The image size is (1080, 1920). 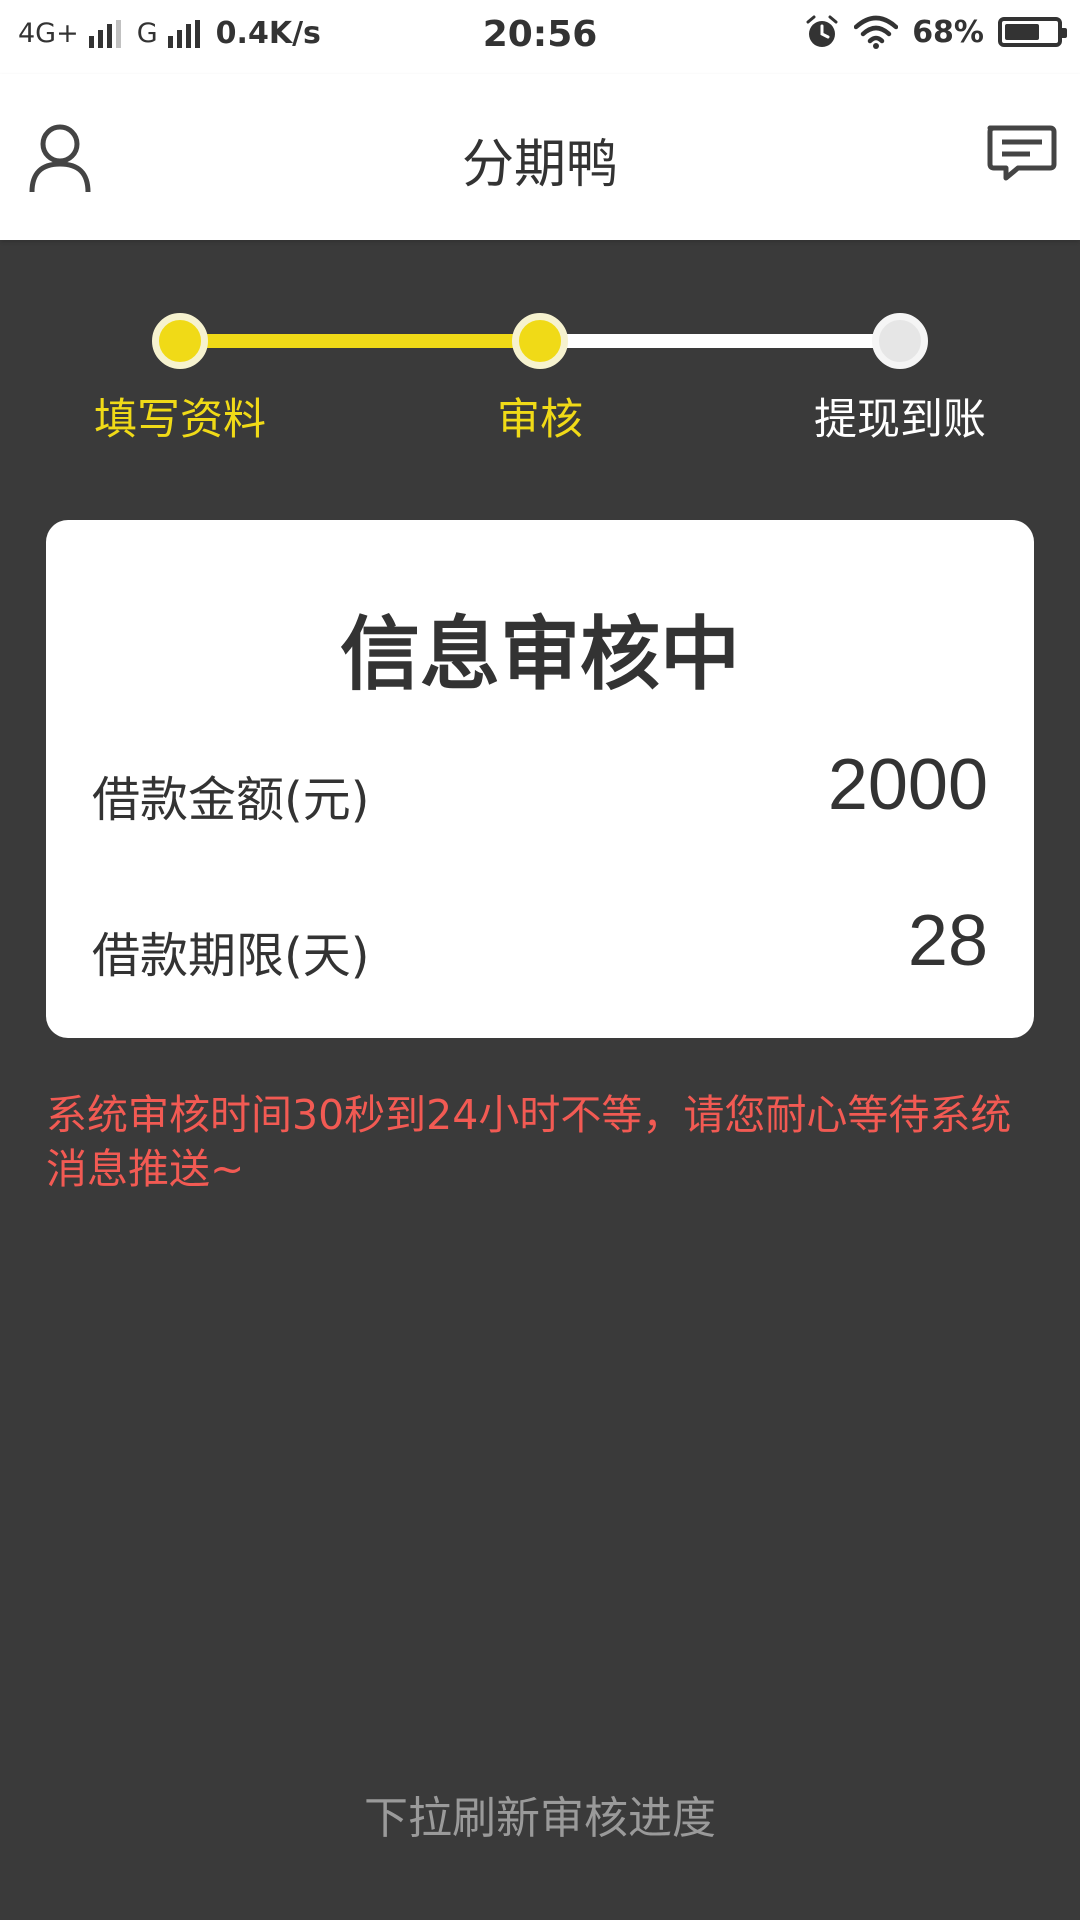 I want to click on loan-term-label: 借款期限(天), so click(x=231, y=956).